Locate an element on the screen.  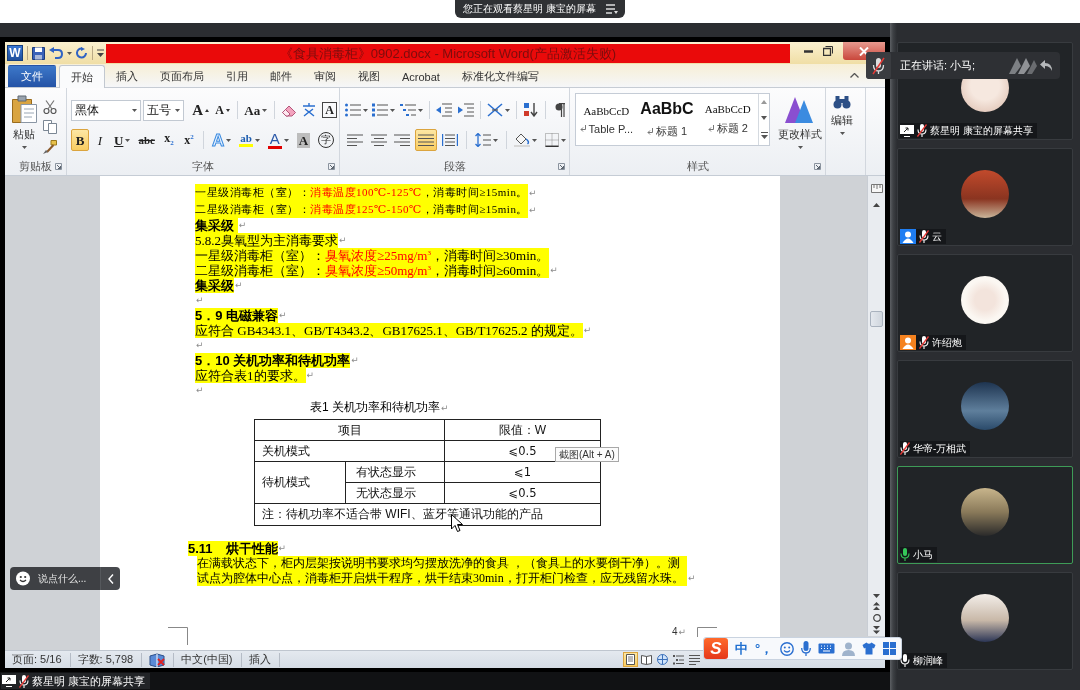
up-arrow-icon is located at coordinates (876, 205).